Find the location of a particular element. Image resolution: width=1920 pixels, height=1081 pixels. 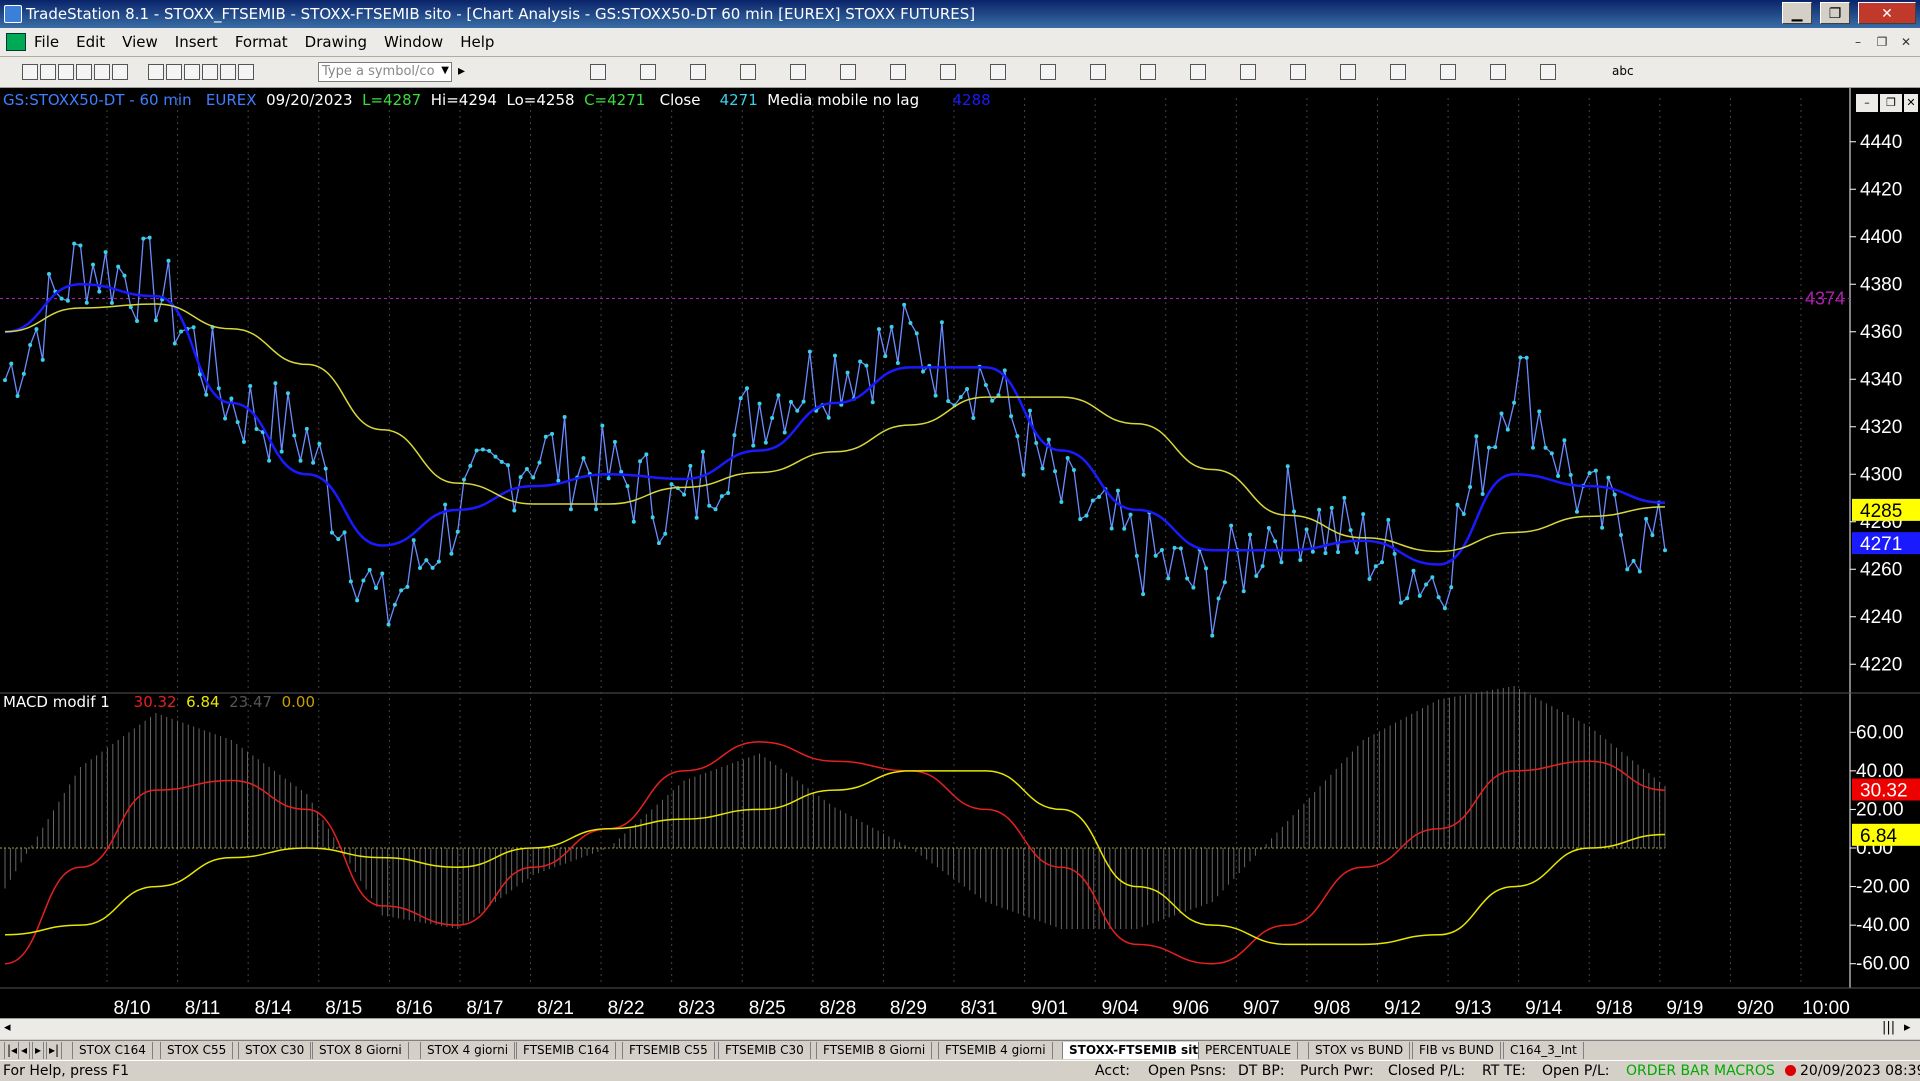

open-icon is located at coordinates (48, 72).